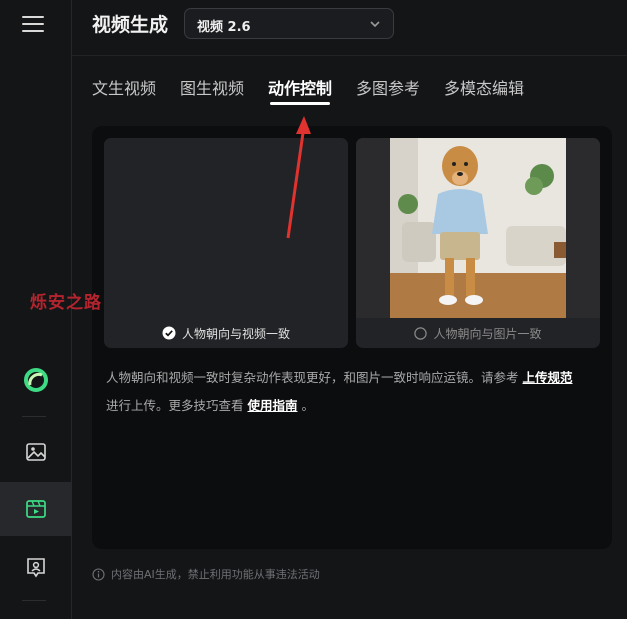 This screenshot has height=619, width=627. Describe the element at coordinates (300, 103) in the screenshot. I see `active-tab-indicator` at that location.